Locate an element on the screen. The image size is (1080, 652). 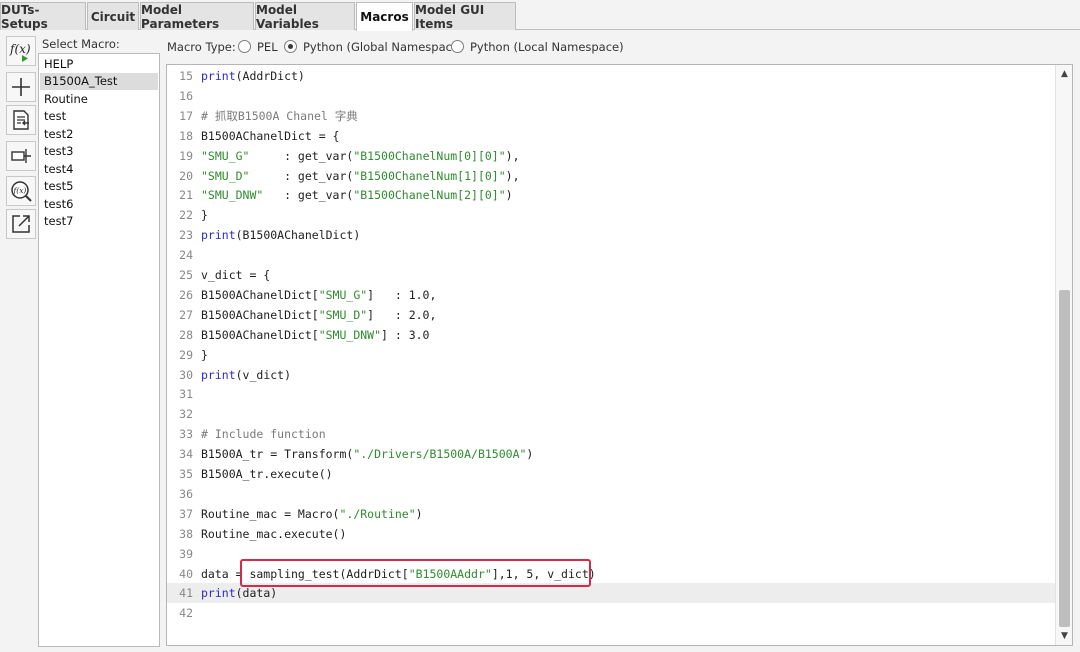
line-number: 24 is located at coordinates (186, 255).